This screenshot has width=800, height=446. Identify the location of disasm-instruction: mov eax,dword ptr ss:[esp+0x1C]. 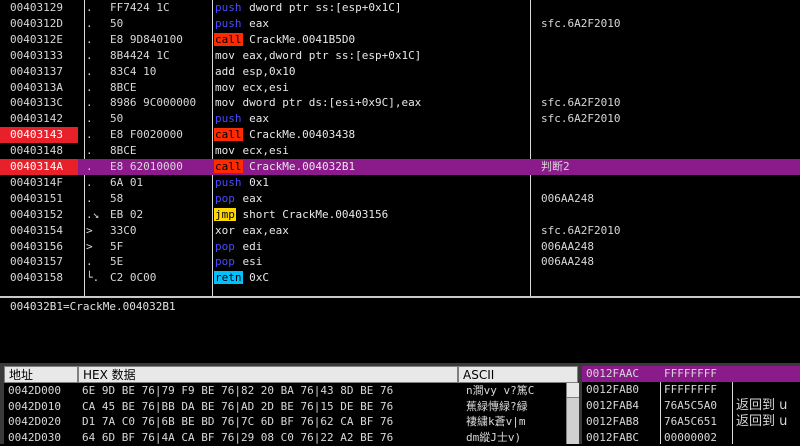
(371, 56).